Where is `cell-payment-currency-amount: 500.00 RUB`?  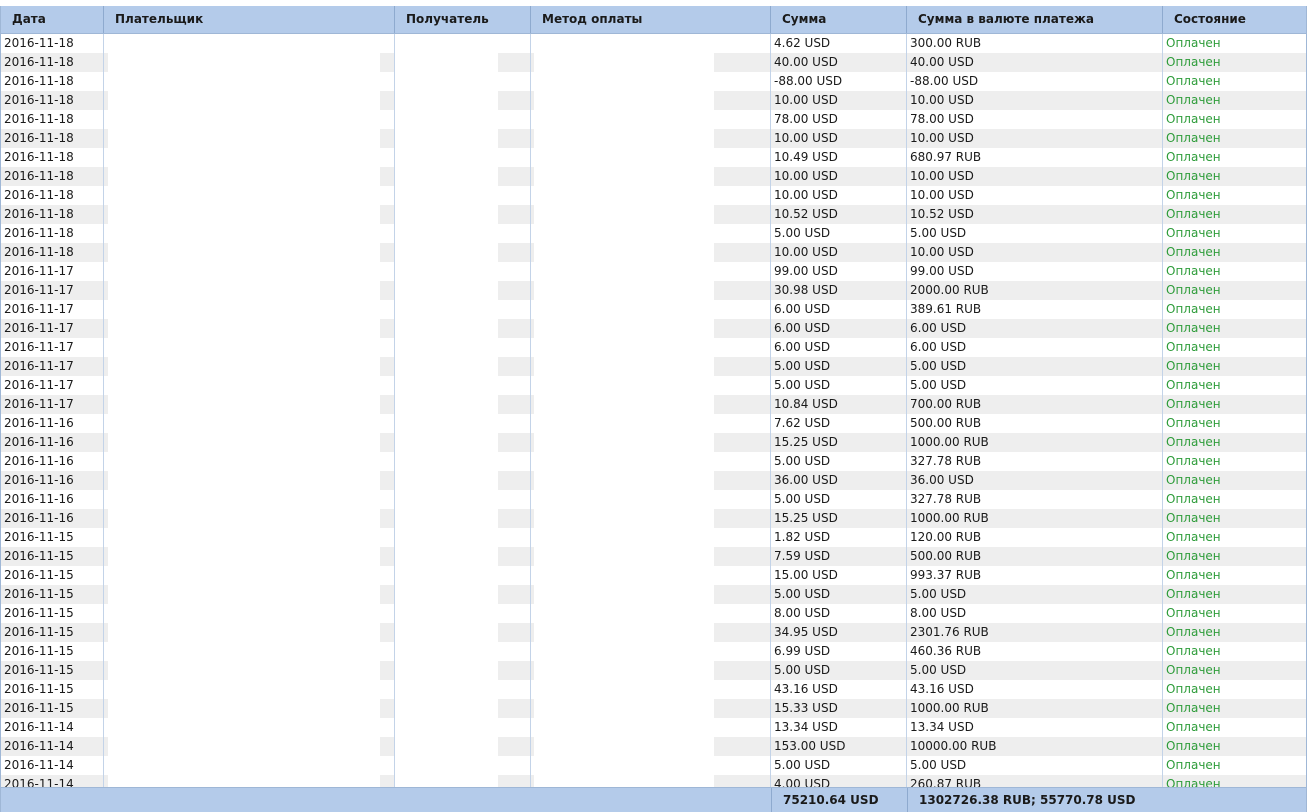 cell-payment-currency-amount: 500.00 RUB is located at coordinates (1035, 556).